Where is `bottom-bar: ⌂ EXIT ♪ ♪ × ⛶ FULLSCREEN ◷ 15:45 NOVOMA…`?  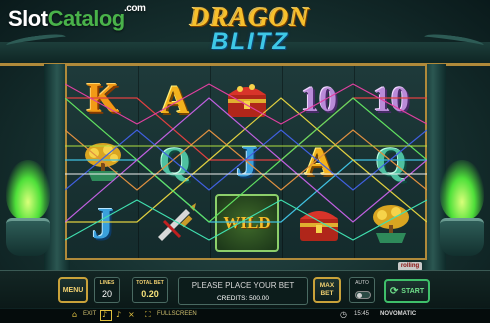
bottom-bar: ⌂ EXIT ♪ ♪ × ⛶ FULLSCREEN ◷ 15:45 NOVOMA… is located at coordinates (245, 316).